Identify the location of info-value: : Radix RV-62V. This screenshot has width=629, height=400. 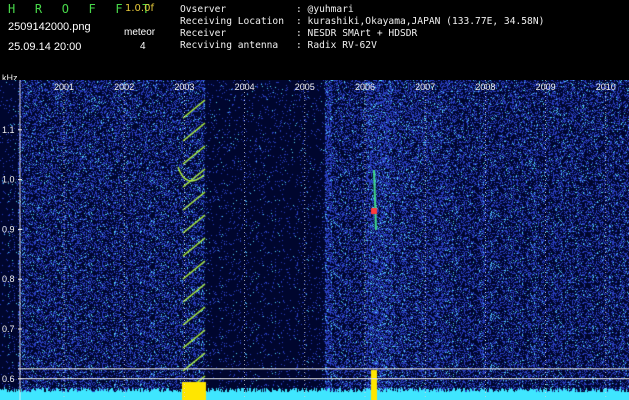
(336, 45).